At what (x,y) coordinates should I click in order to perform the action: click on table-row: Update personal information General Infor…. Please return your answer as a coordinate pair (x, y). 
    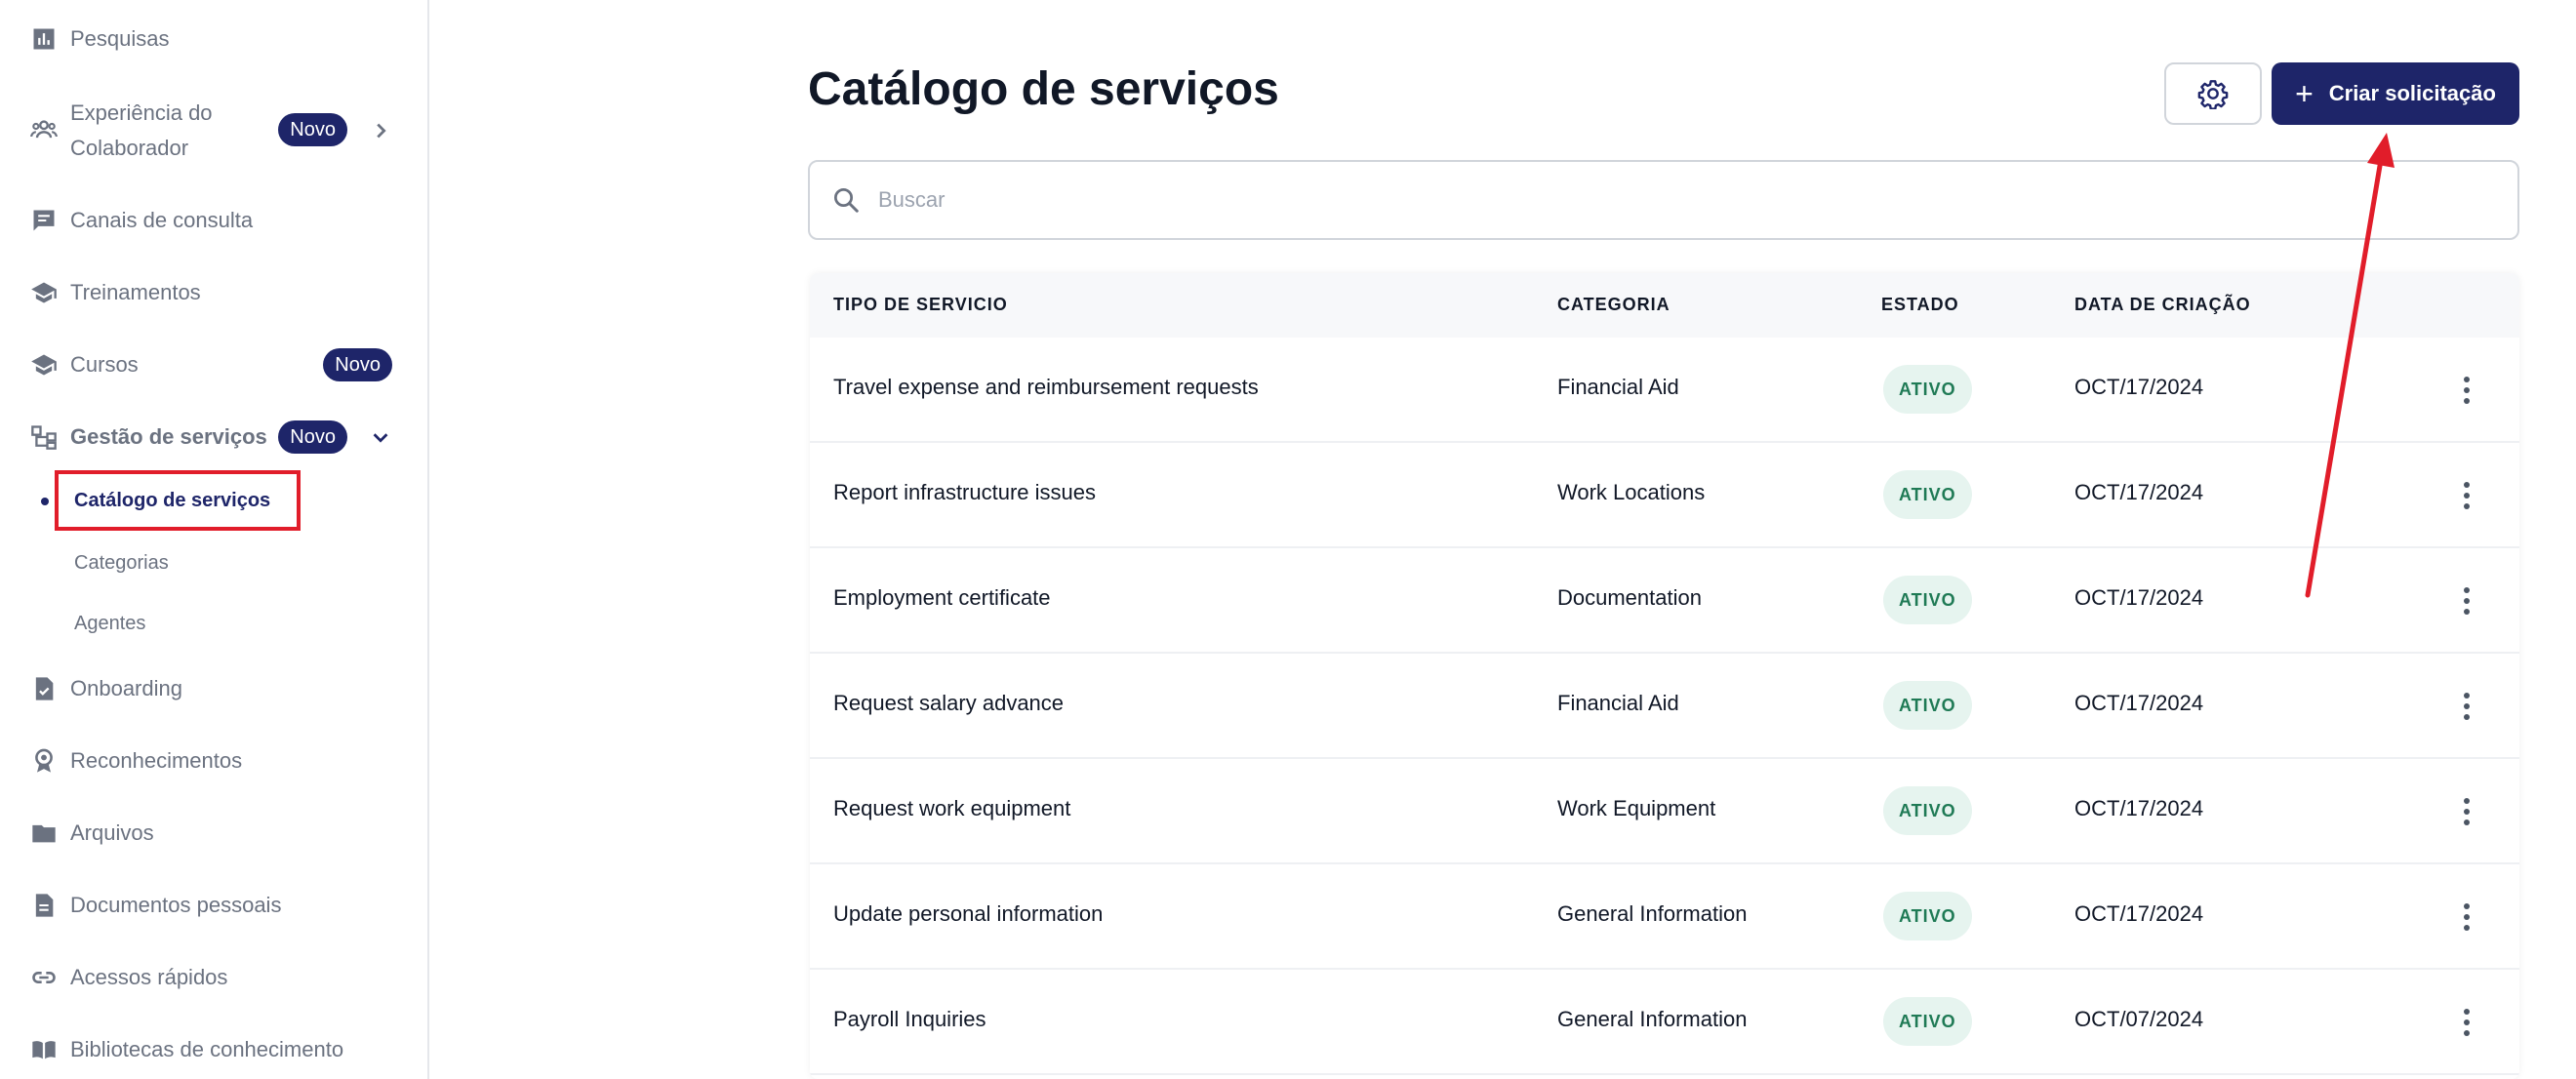
    Looking at the image, I should click on (1664, 917).